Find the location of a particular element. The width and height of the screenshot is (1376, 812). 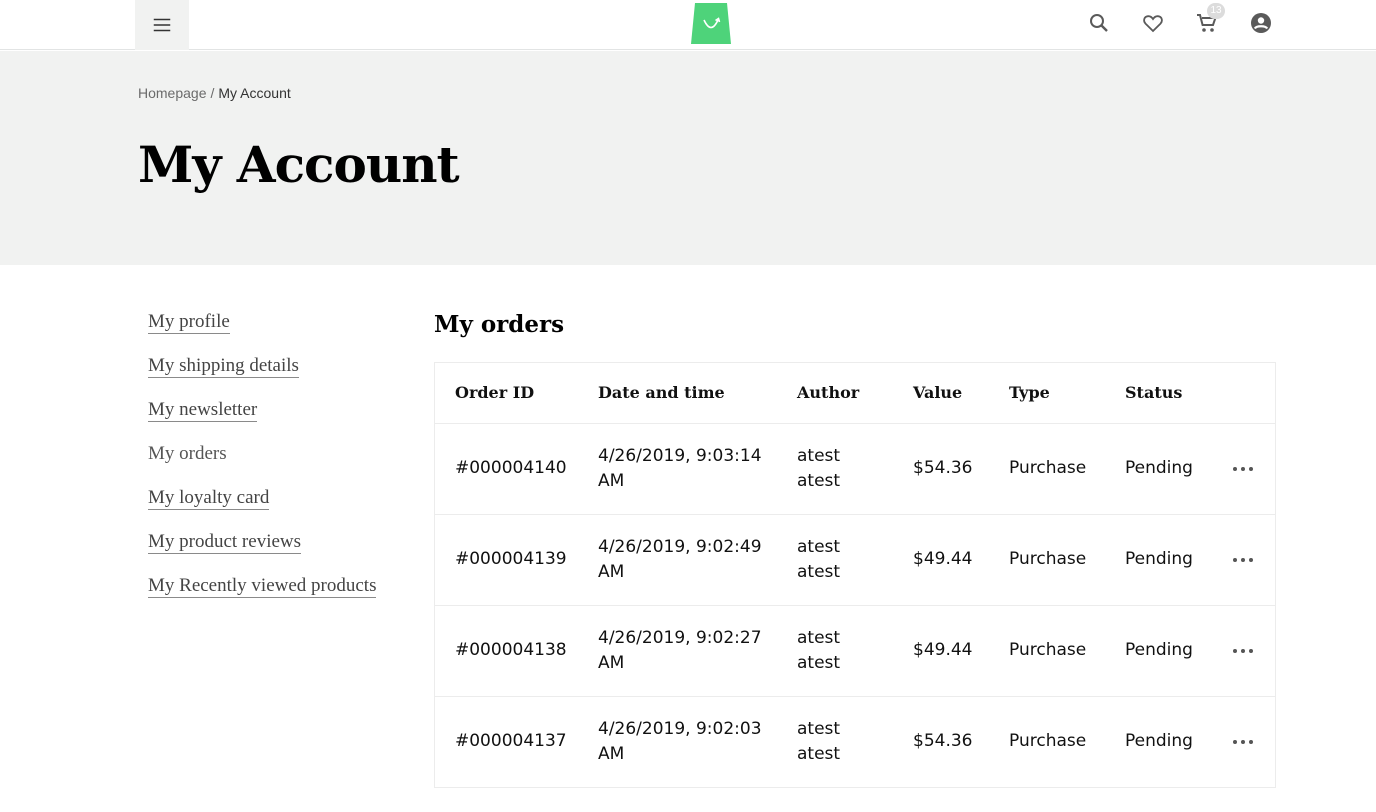

order-date-line: 4/26/2019, 9:03:14 is located at coordinates (680, 456).